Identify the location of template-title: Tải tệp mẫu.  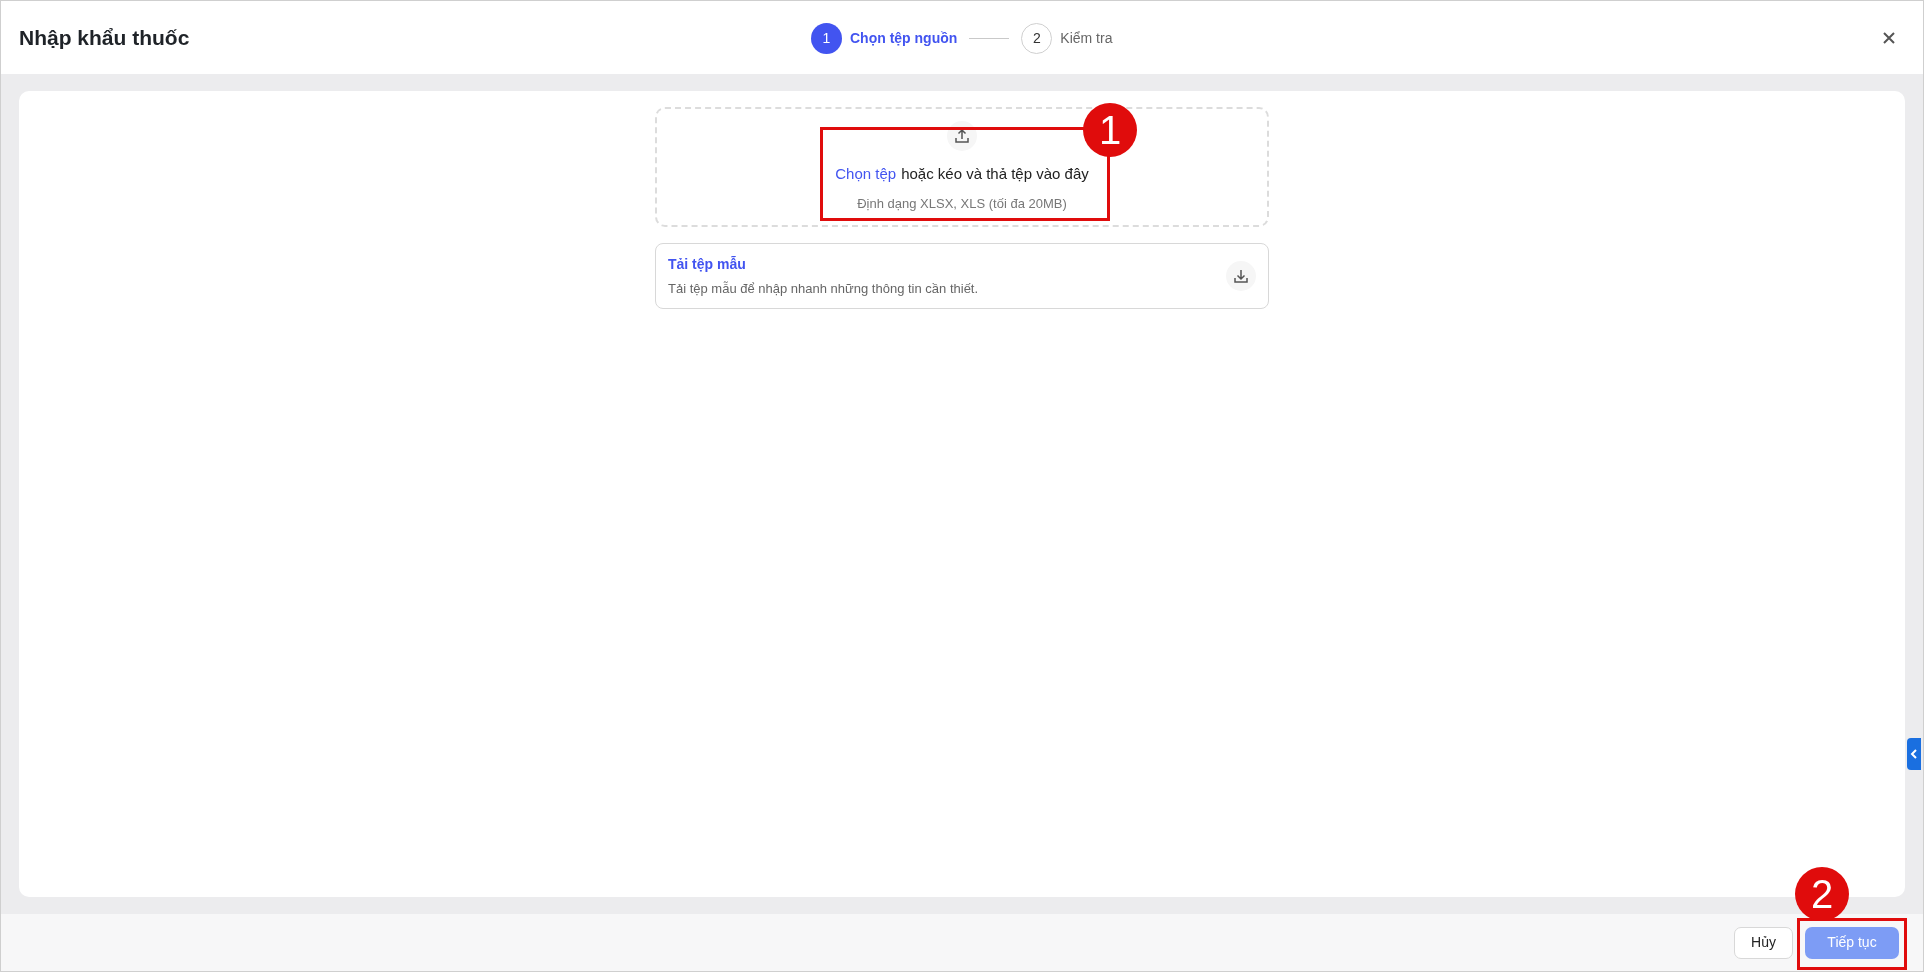
(707, 264).